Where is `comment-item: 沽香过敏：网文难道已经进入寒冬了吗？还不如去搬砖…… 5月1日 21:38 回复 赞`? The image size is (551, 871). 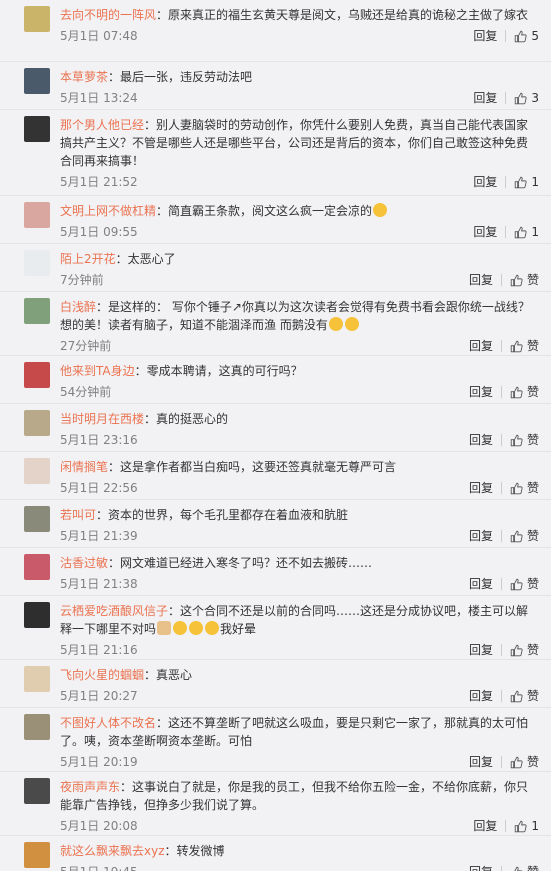
comment-item: 沽香过敏：网文难道已经进入寒冬了吗？还不如去搬砖…… 5月1日 21:38 回复 赞 is located at coordinates (275, 572).